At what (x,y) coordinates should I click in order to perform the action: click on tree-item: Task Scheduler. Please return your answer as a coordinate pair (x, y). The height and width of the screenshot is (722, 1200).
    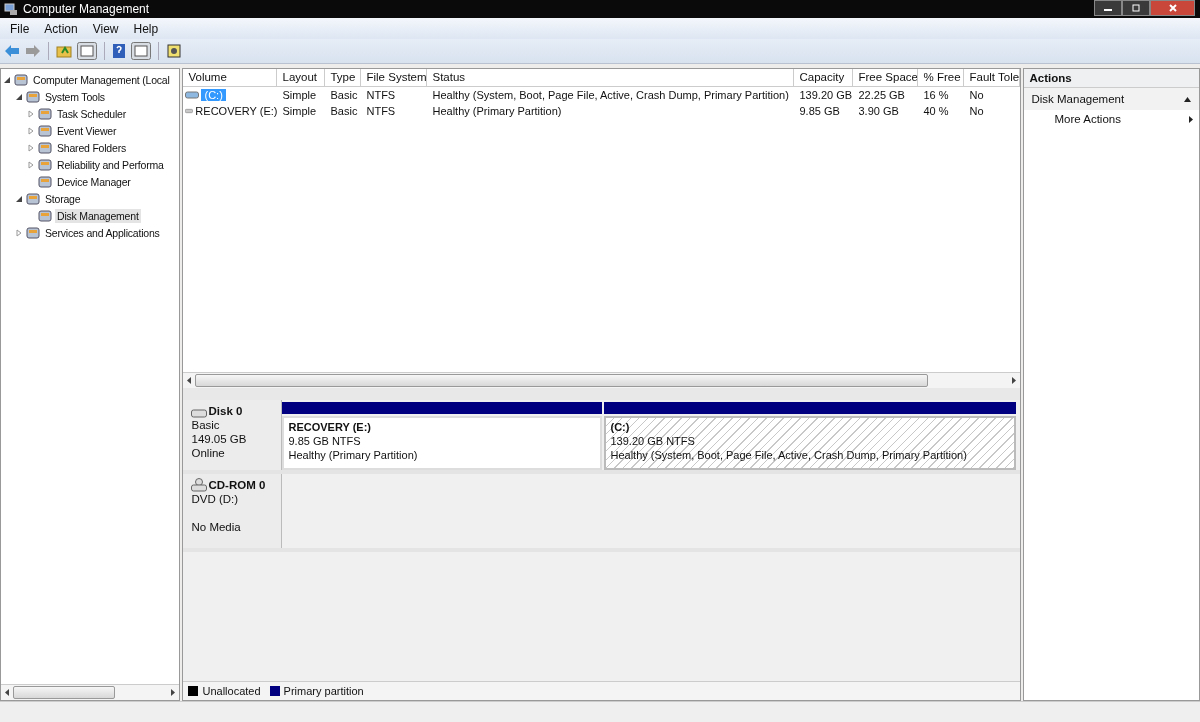
    Looking at the image, I should click on (91, 113).